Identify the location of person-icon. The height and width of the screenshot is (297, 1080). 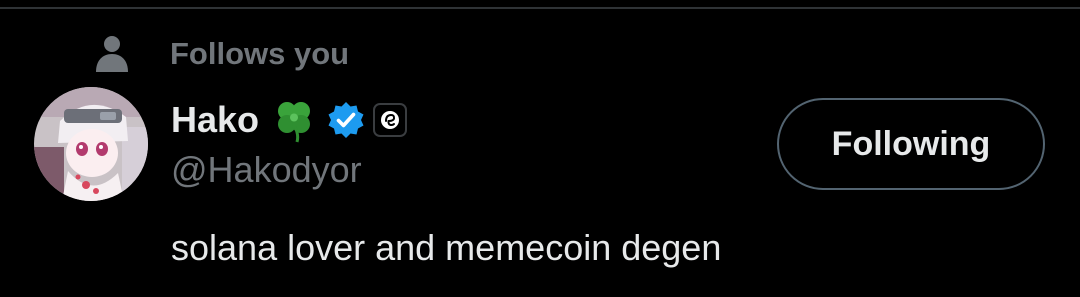
(112, 54).